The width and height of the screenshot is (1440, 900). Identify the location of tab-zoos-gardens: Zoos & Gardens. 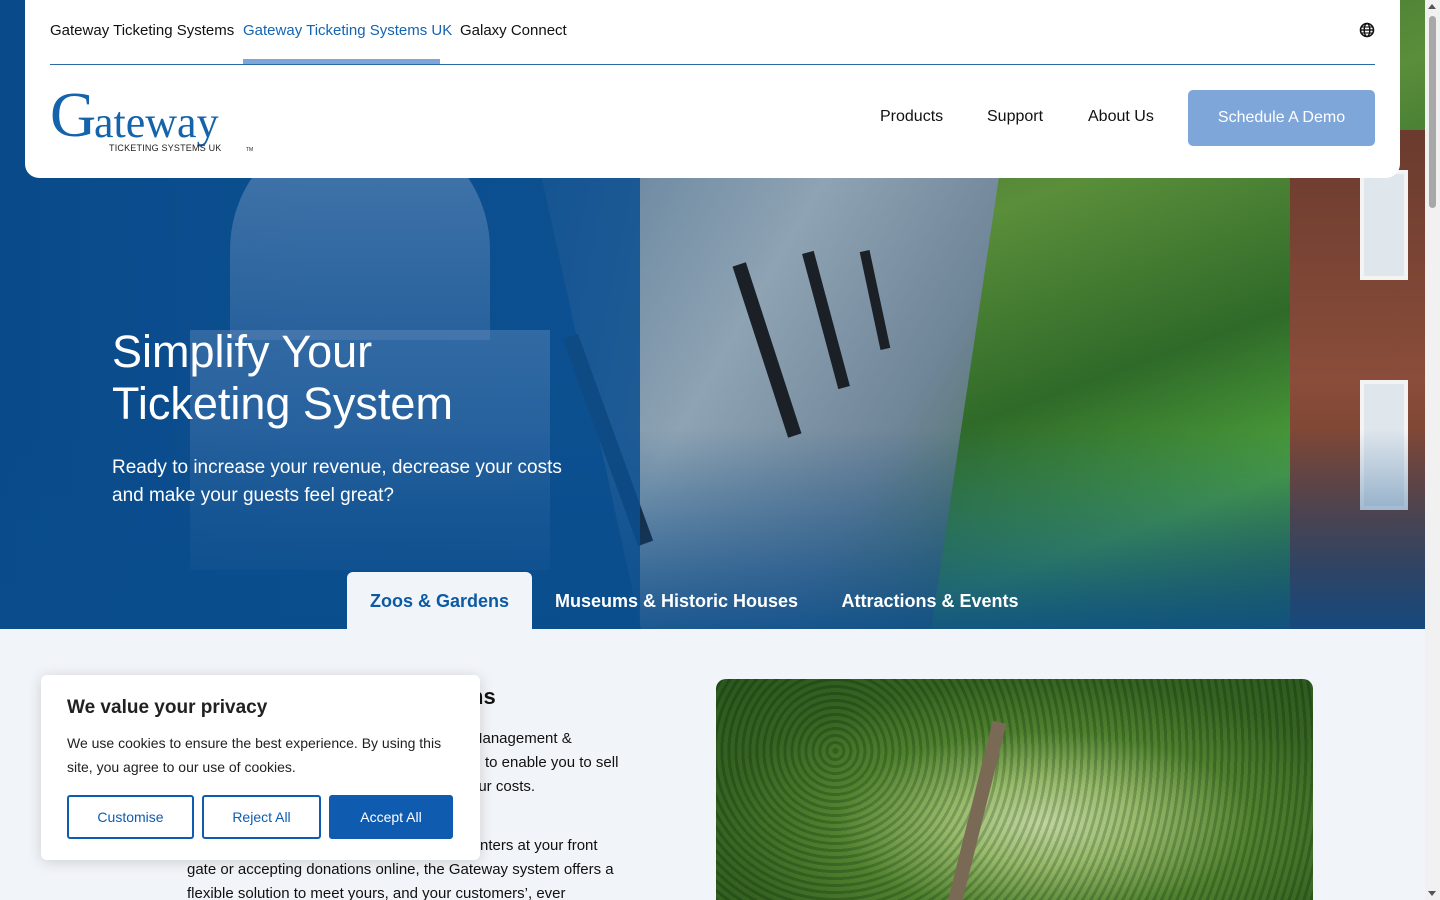
(439, 600).